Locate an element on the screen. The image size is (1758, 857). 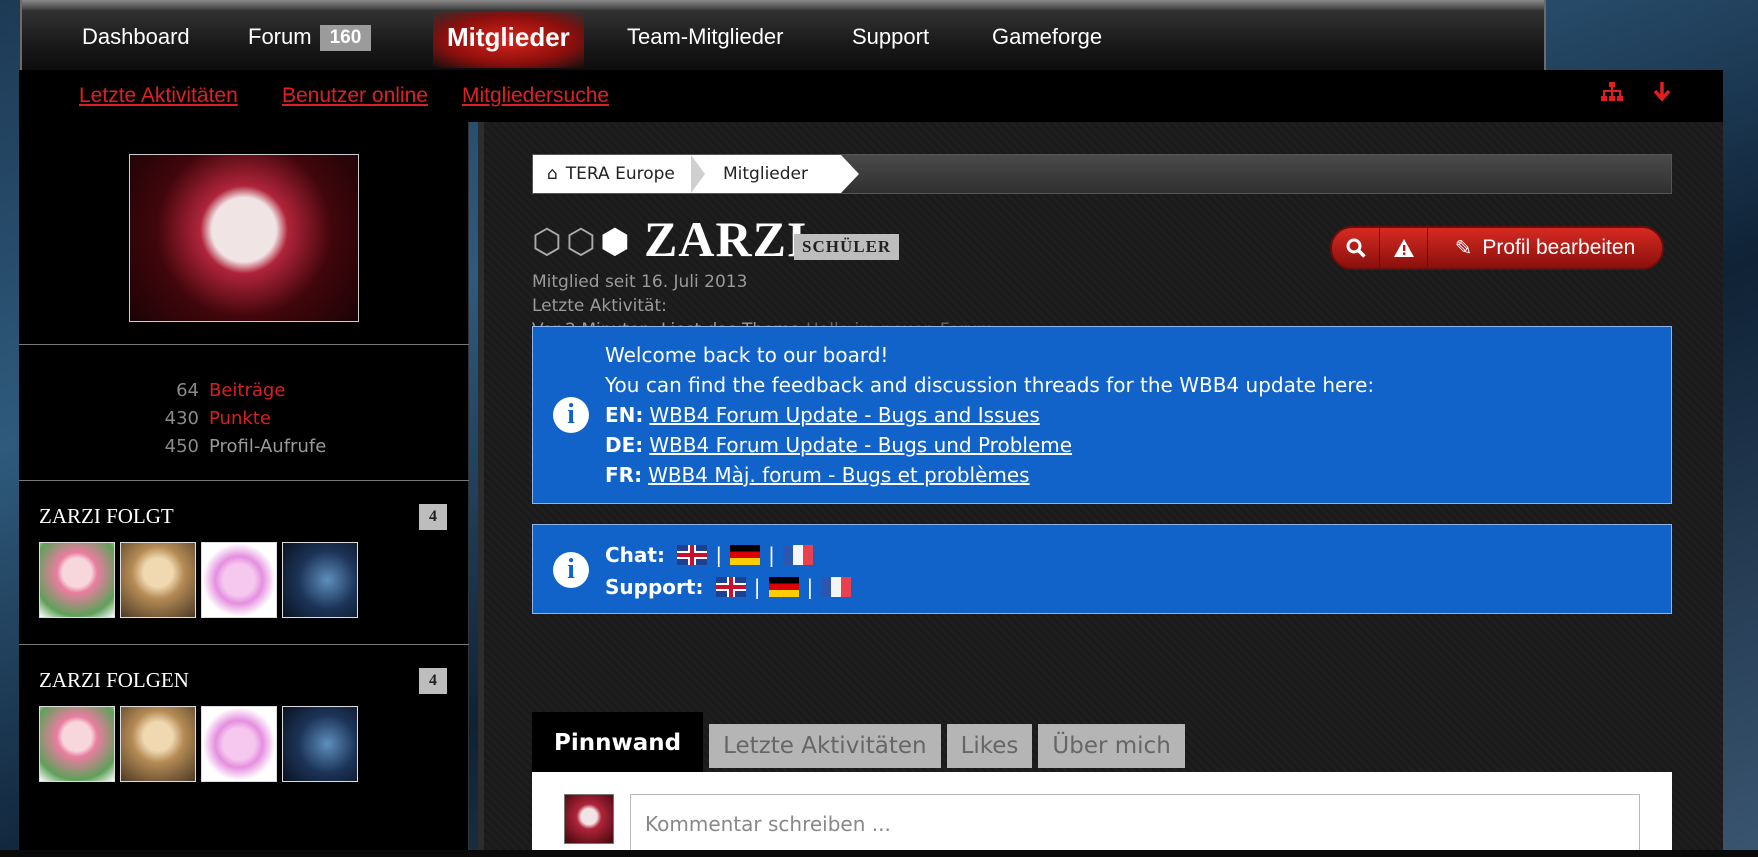
support-label: Support: is located at coordinates (654, 587).